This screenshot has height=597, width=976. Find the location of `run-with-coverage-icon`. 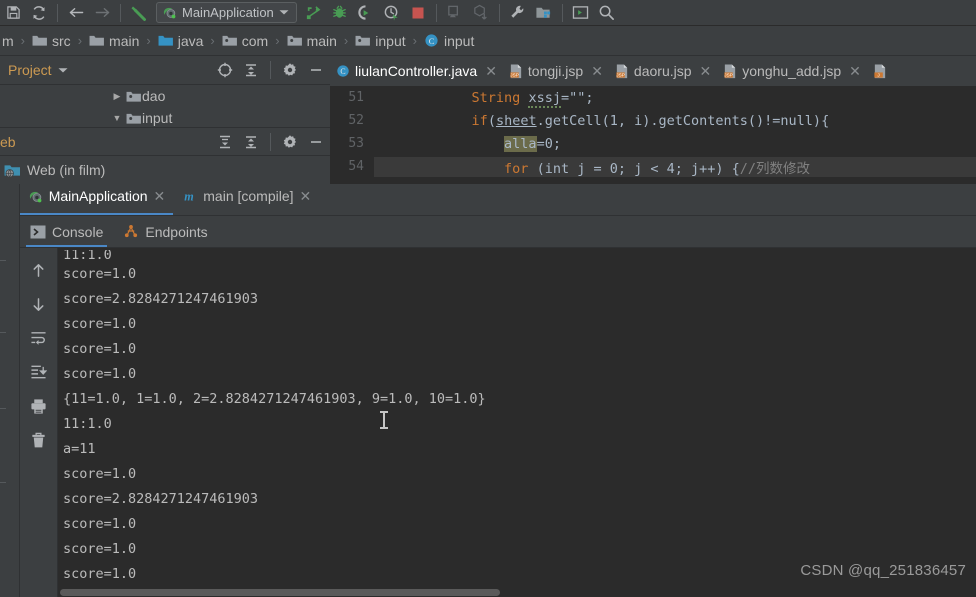

run-with-coverage-icon is located at coordinates (366, 13).